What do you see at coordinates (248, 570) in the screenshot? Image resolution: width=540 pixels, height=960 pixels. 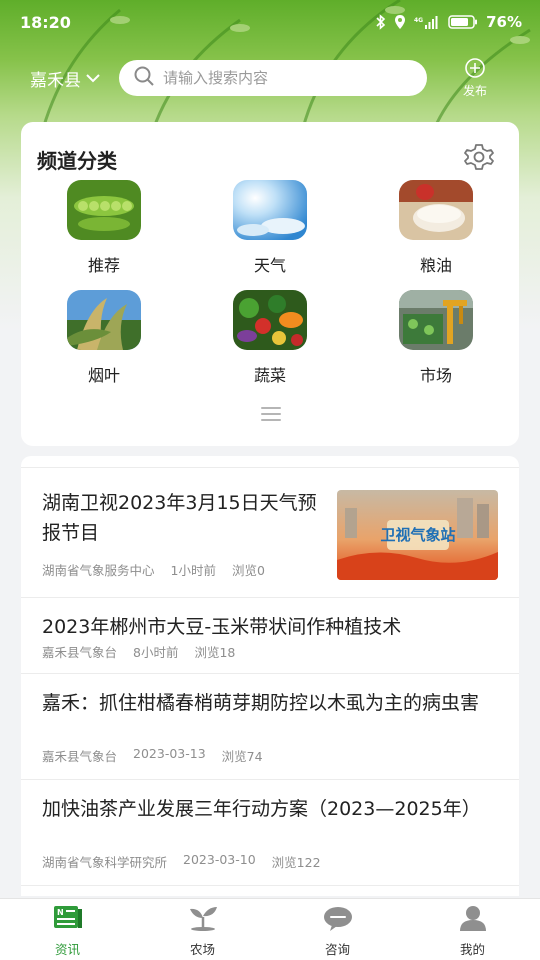 I see `news-views: 浏览0` at bounding box center [248, 570].